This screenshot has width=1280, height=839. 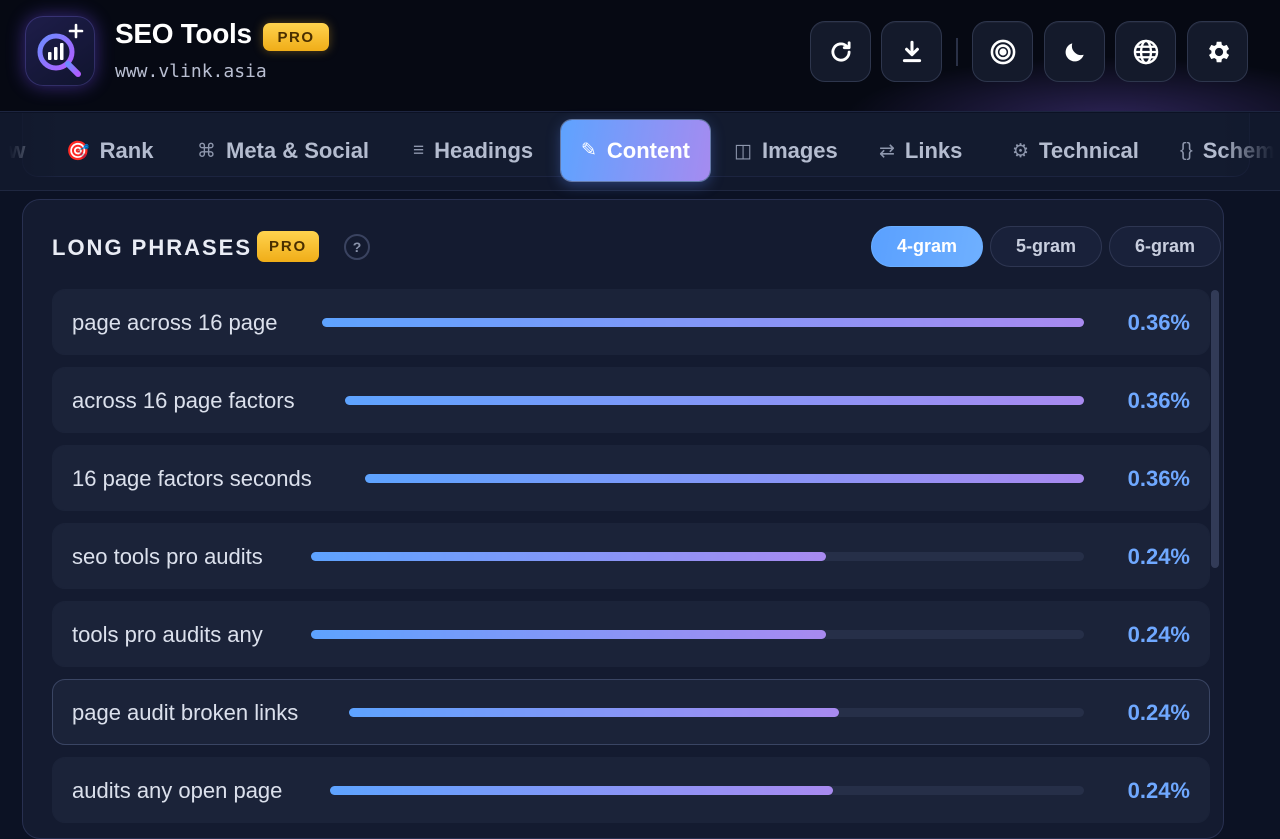 I want to click on phrase-row: page audit broken links 0.24%, so click(x=631, y=712).